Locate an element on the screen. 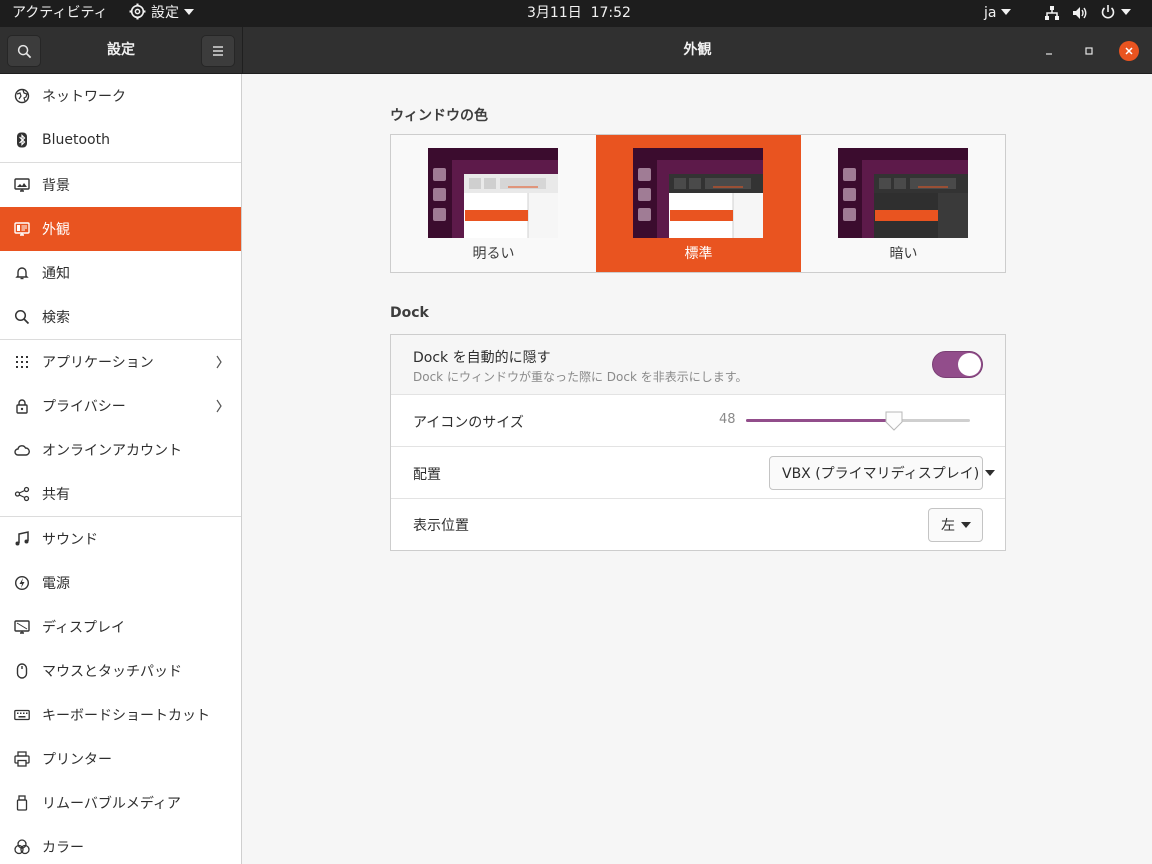  close-button is located at coordinates (1129, 51).